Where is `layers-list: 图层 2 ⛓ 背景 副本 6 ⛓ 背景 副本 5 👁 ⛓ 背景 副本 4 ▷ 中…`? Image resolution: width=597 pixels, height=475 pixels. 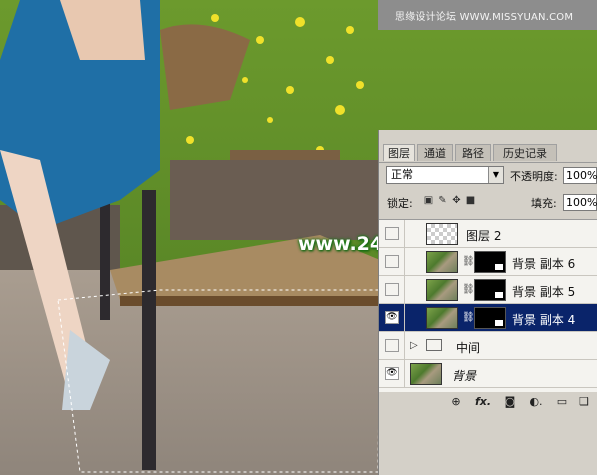 layers-list: 图层 2 ⛓ 背景 副本 6 ⛓ 背景 副本 5 👁 ⛓ 背景 副本 4 ▷ 中… is located at coordinates (488, 305).